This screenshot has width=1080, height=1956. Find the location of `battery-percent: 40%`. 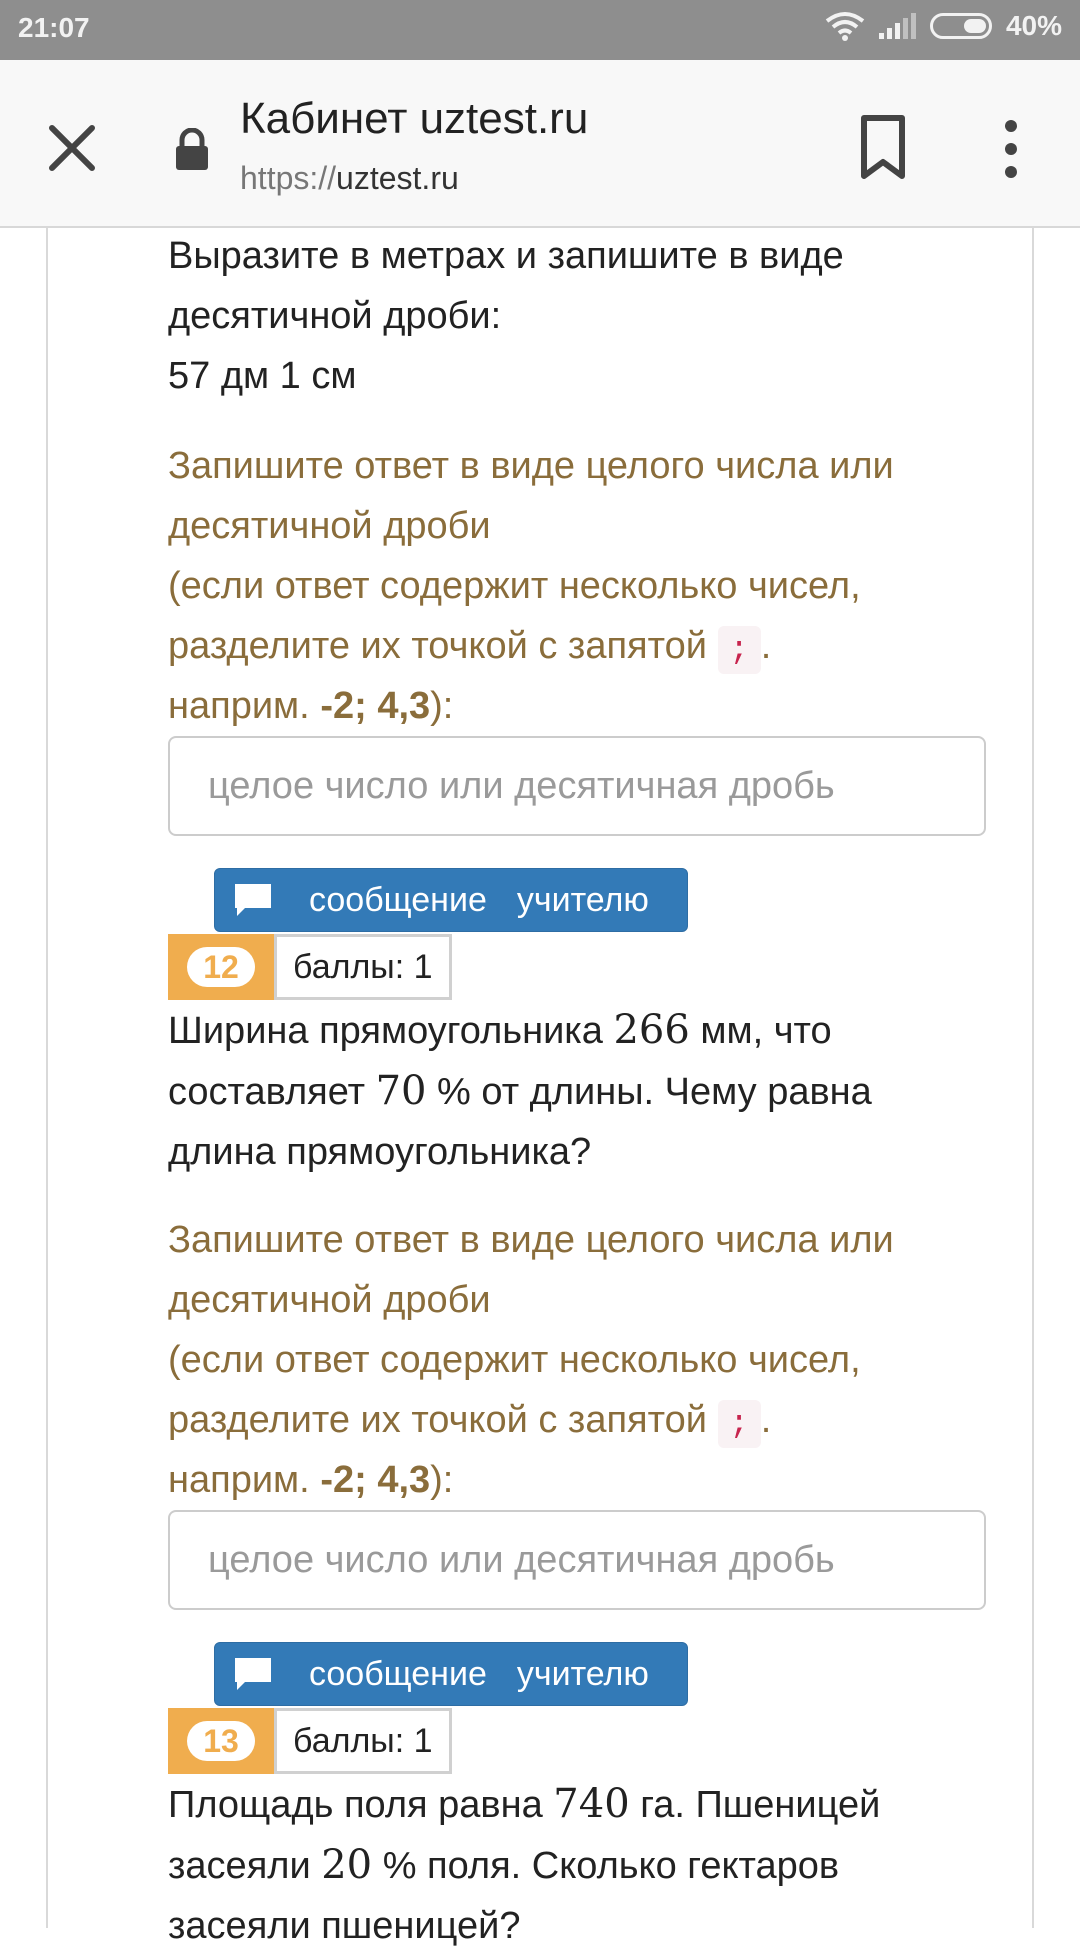

battery-percent: 40% is located at coordinates (1033, 25).